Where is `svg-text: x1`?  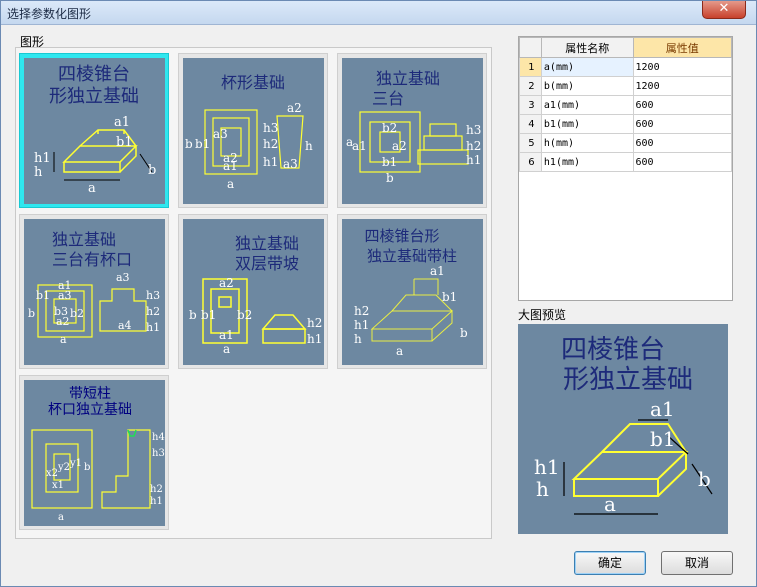 svg-text: x1 is located at coordinates (58, 485).